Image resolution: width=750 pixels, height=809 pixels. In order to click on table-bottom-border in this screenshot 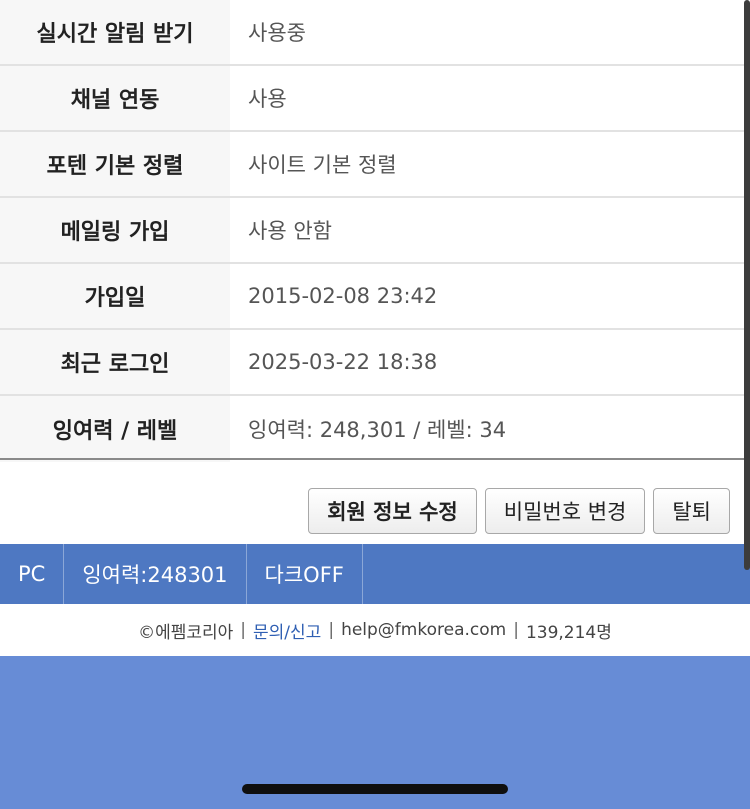, I will do `click(375, 459)`.